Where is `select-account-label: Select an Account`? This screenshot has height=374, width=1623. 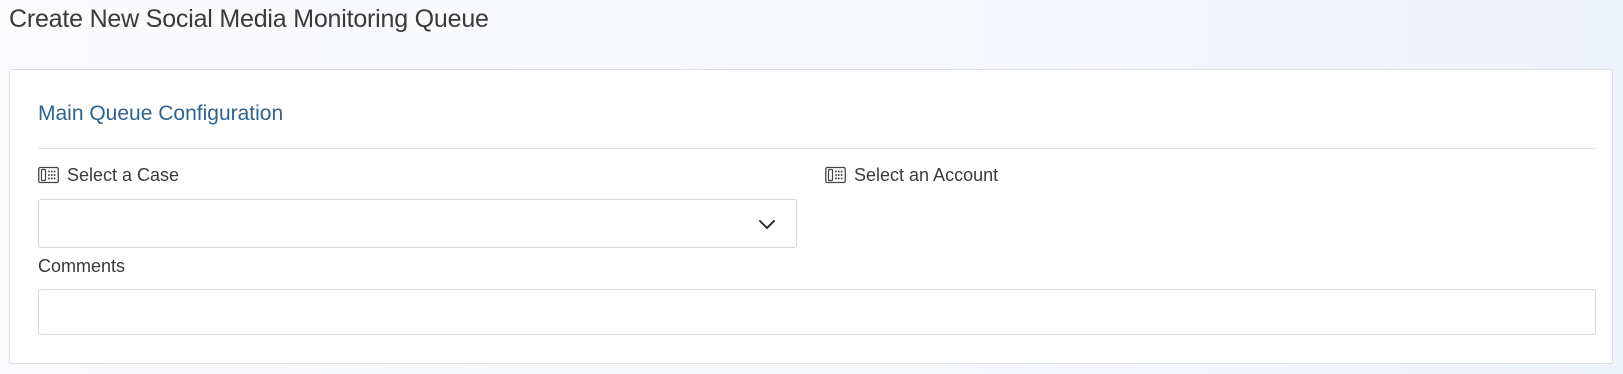
select-account-label: Select an Account is located at coordinates (911, 175).